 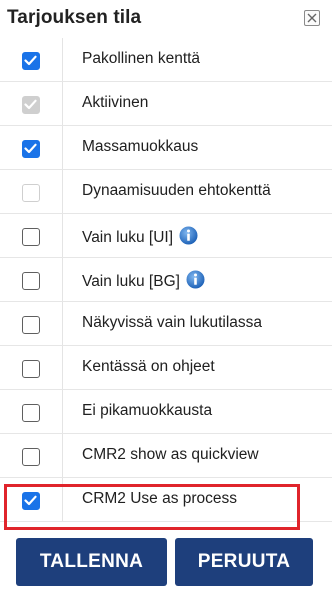 I want to click on option-label: Näkyvissä vain lukutilassa, so click(x=172, y=323).